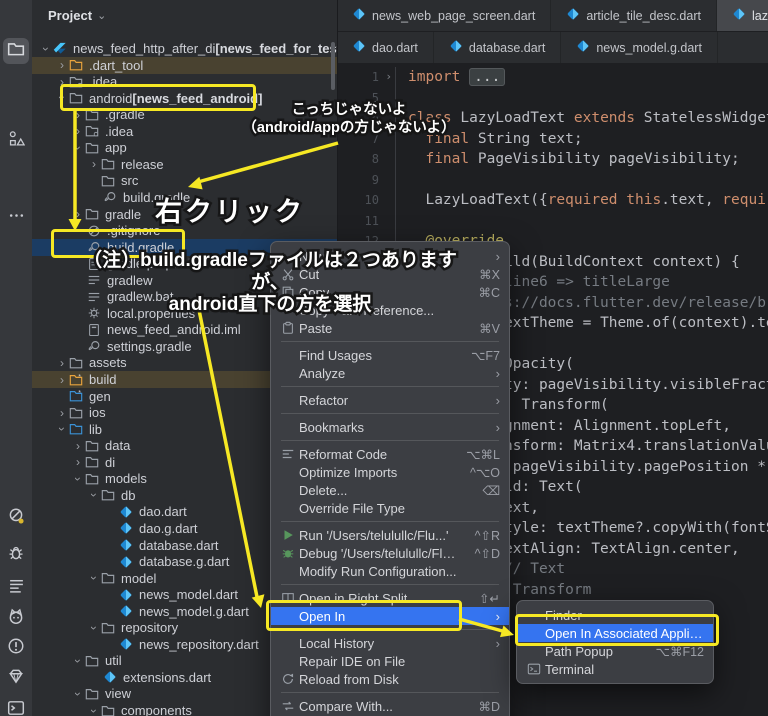  Describe the element at coordinates (390, 274) in the screenshot. I see `menu-item-cut: Cut ⌘X` at that location.